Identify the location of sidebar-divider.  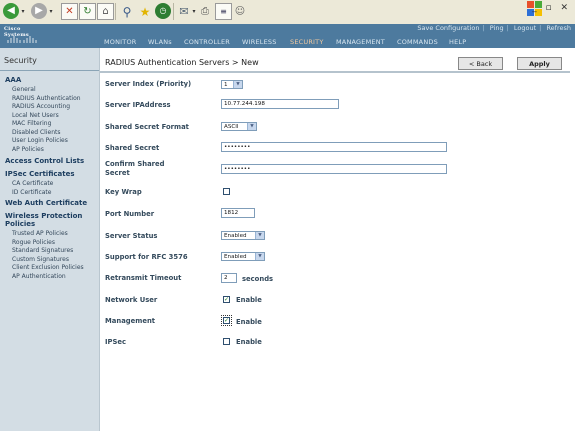
(49, 70).